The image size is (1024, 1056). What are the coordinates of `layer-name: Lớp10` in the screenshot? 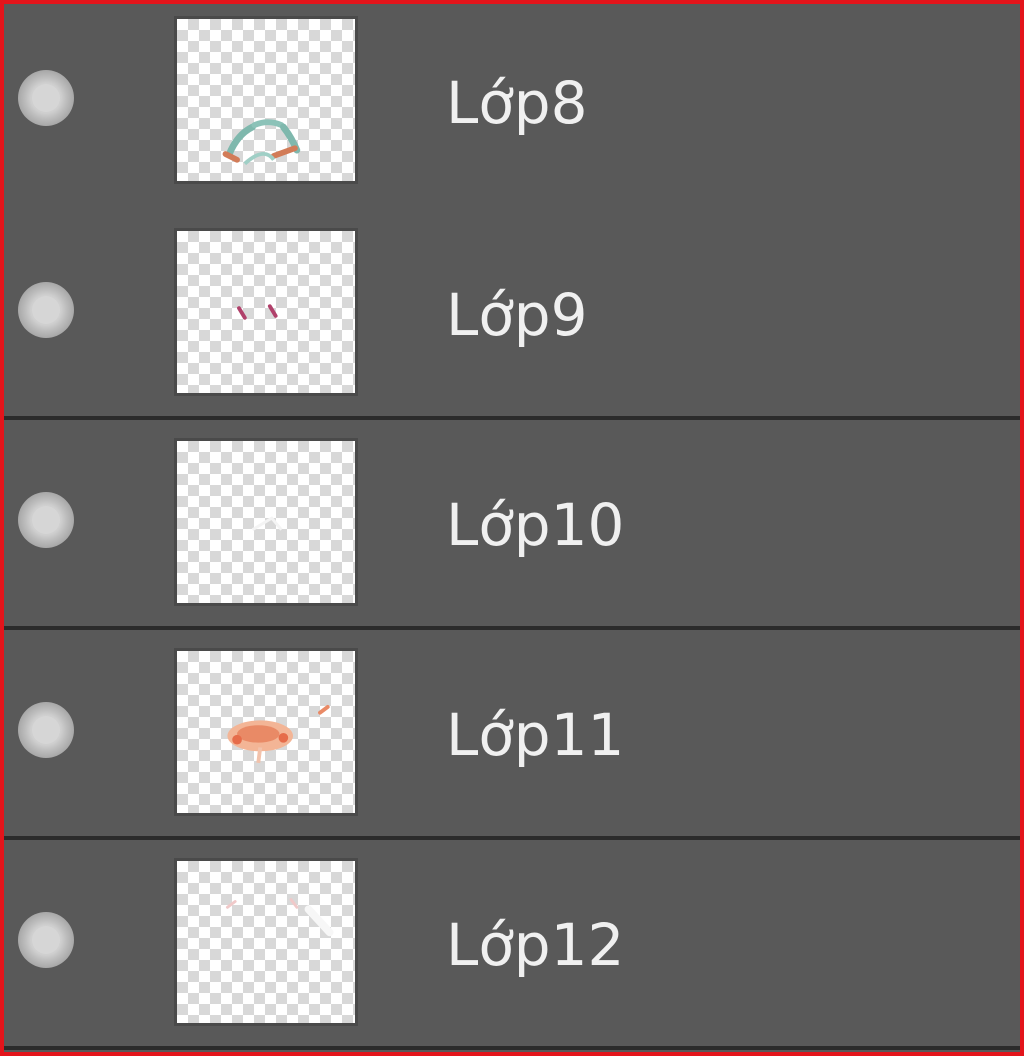 It's located at (535, 525).